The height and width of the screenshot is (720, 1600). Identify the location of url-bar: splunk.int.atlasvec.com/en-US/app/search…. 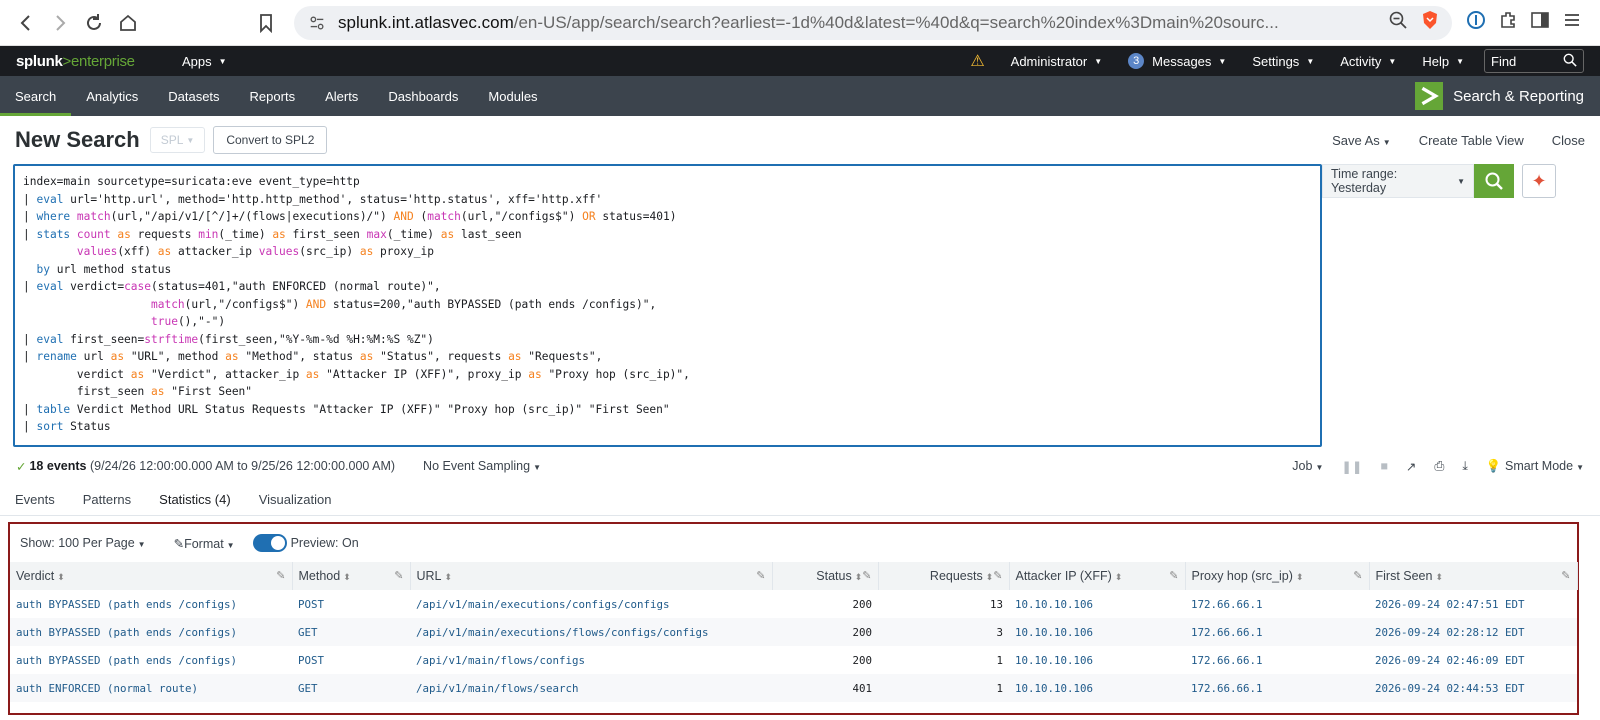
(873, 22).